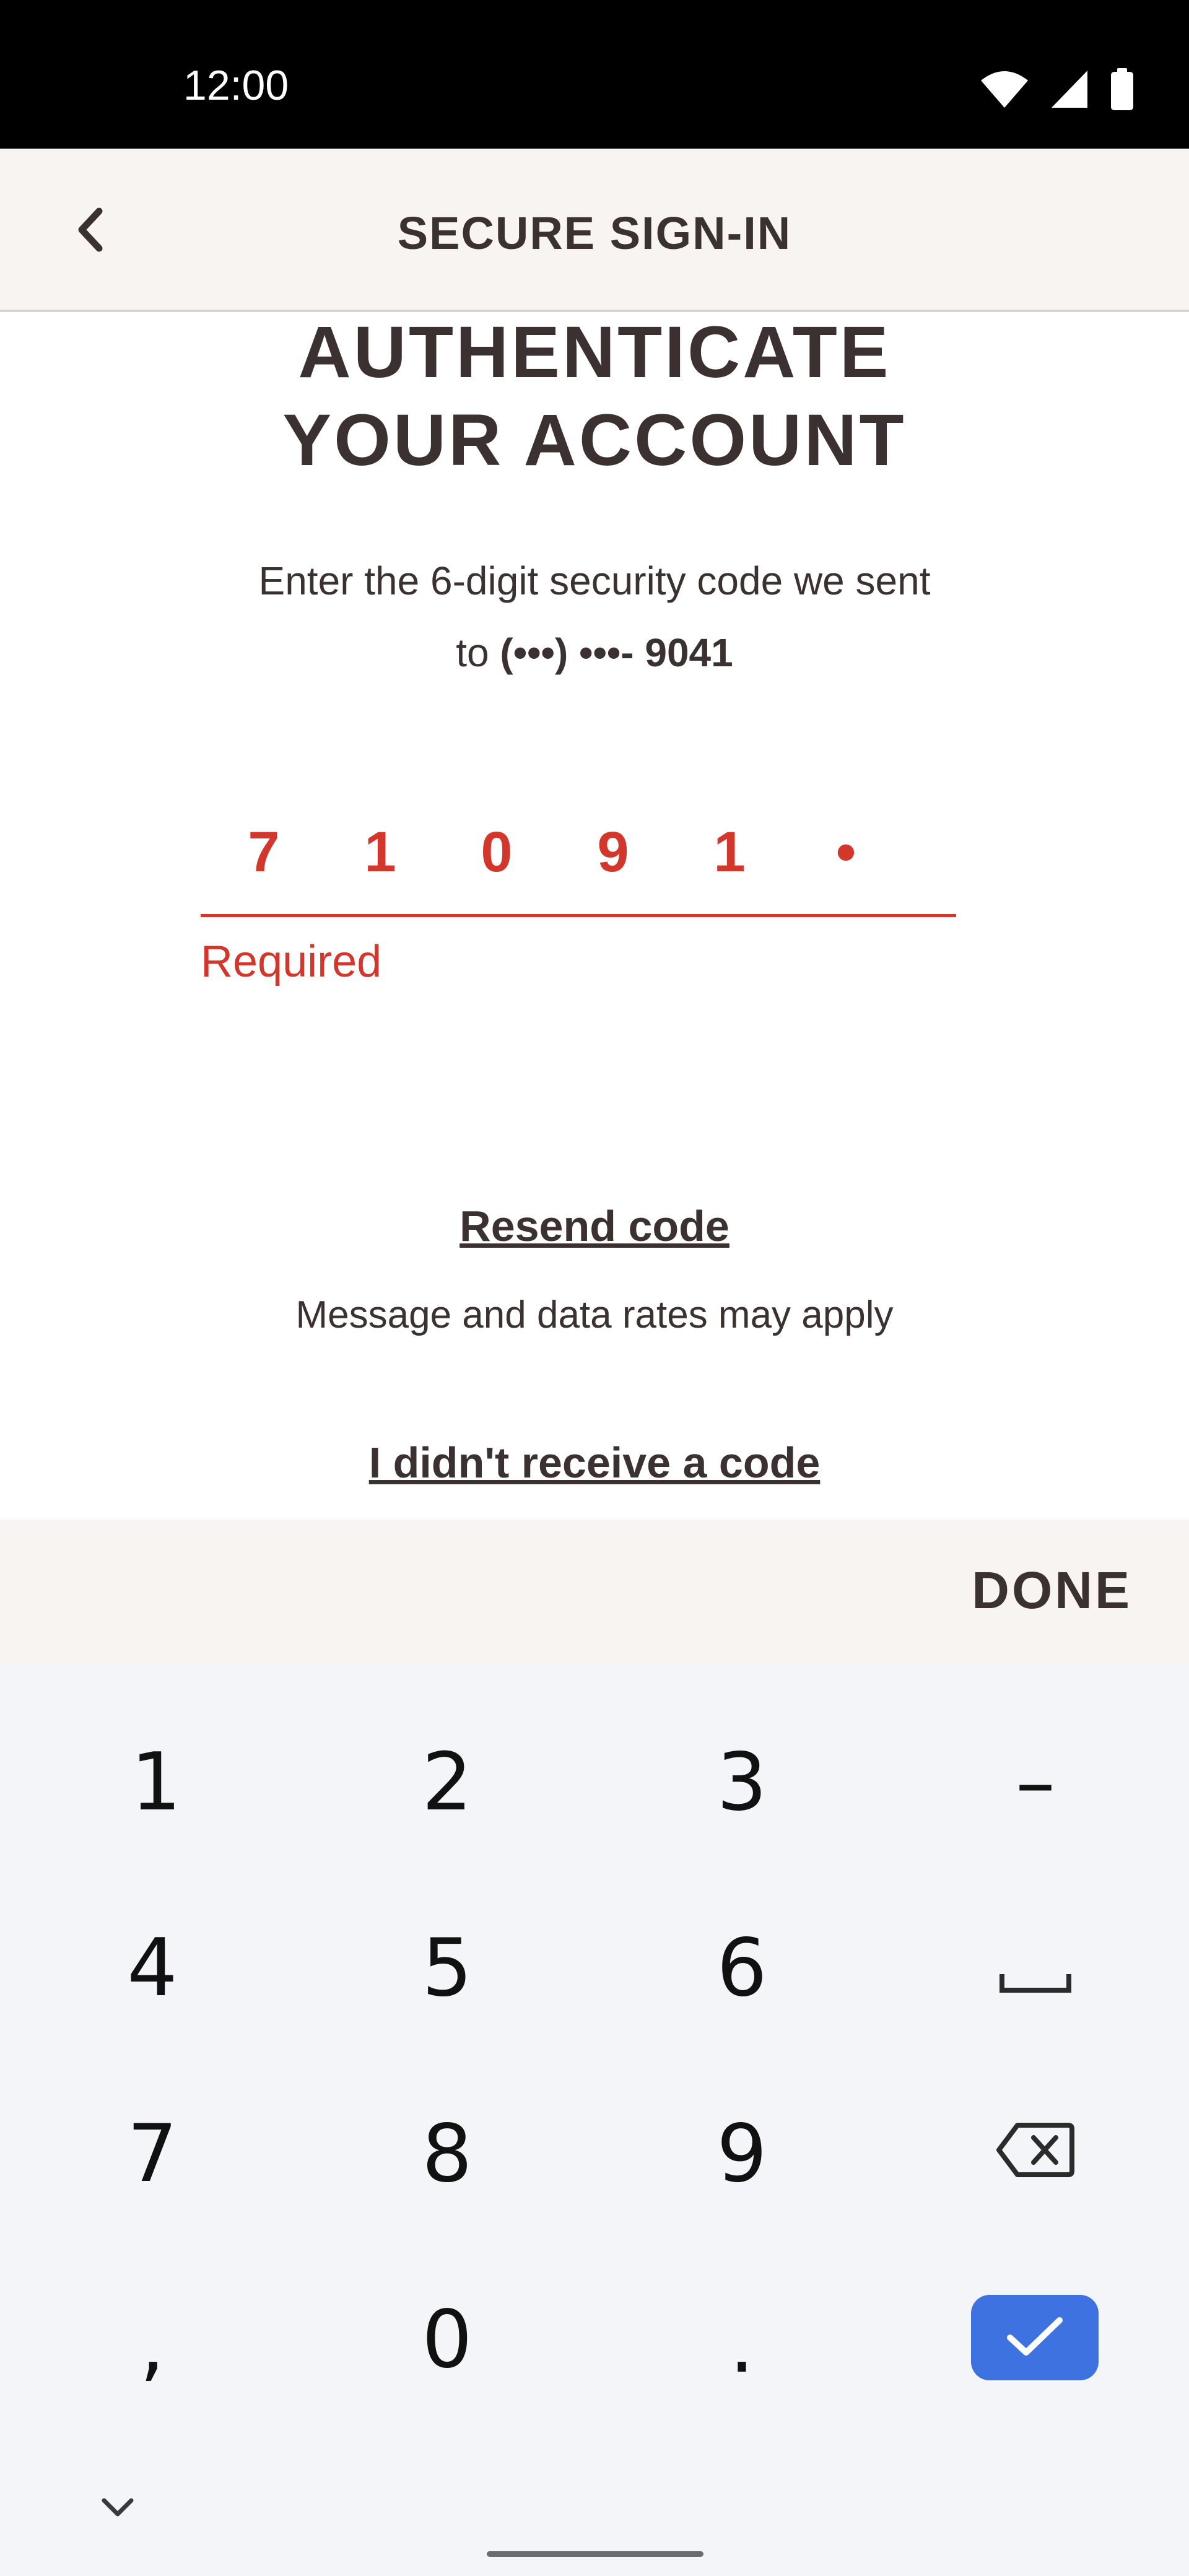 This screenshot has height=2576, width=1189. Describe the element at coordinates (152, 2344) in the screenshot. I see `key-comma: ,` at that location.